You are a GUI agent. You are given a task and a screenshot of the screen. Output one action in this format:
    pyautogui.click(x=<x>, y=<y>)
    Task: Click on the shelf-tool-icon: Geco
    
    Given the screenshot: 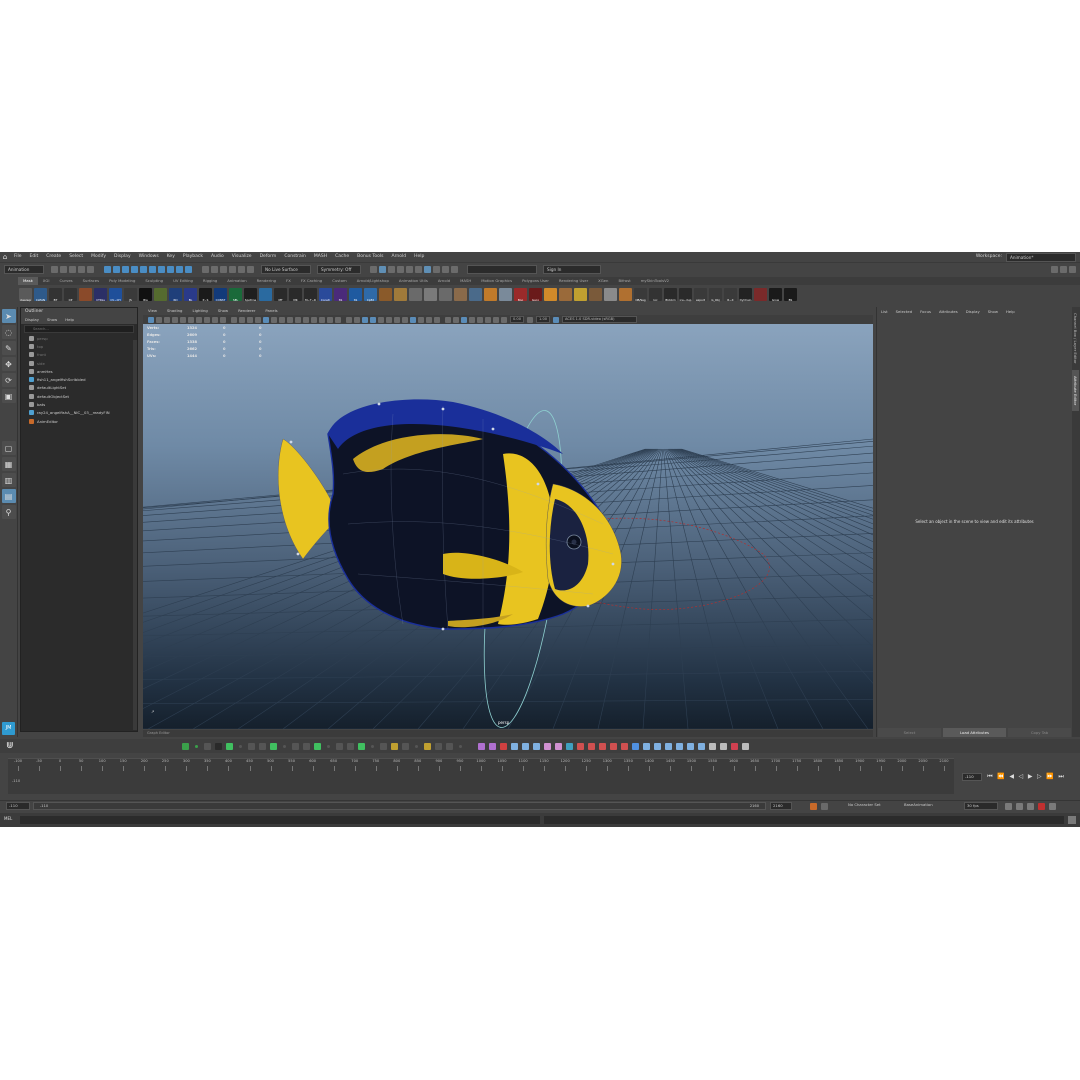 What is the action you would take?
    pyautogui.click(x=535, y=294)
    